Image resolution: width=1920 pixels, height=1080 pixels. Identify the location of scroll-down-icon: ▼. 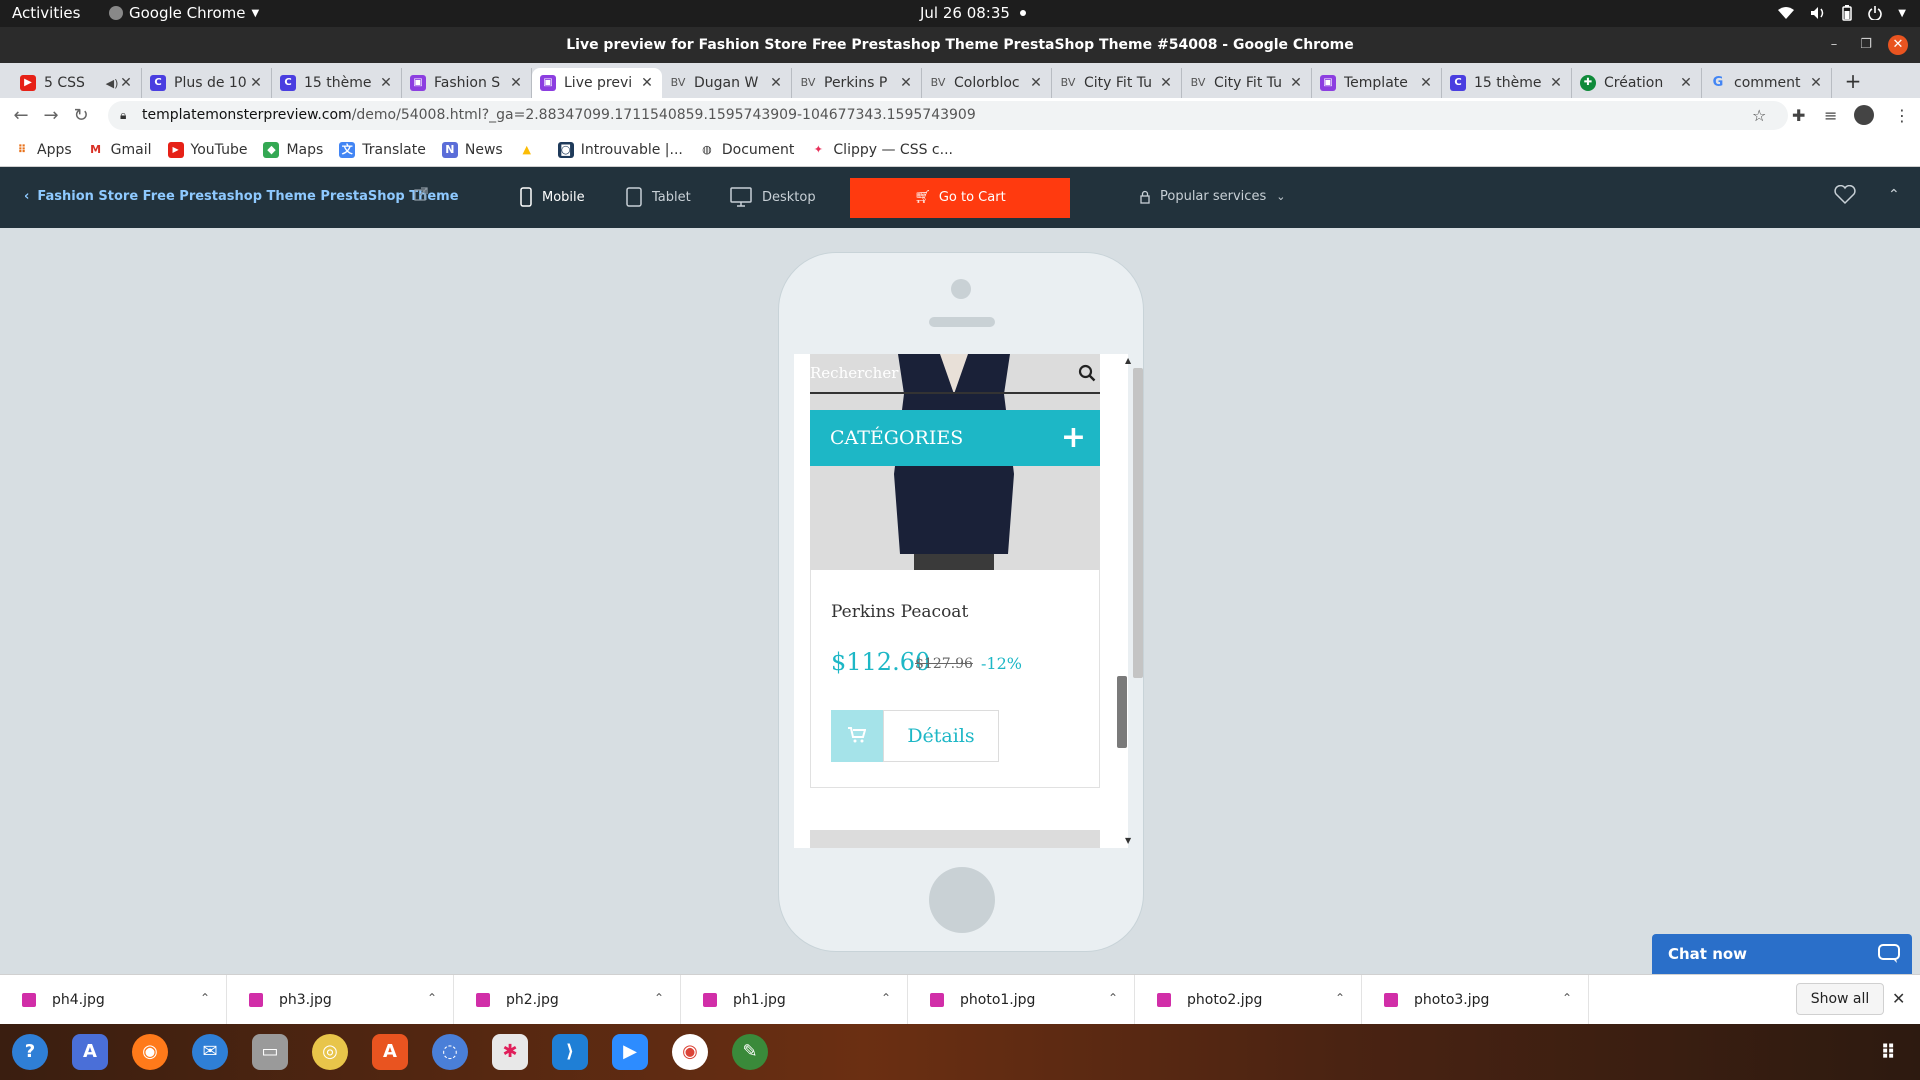
(1128, 840).